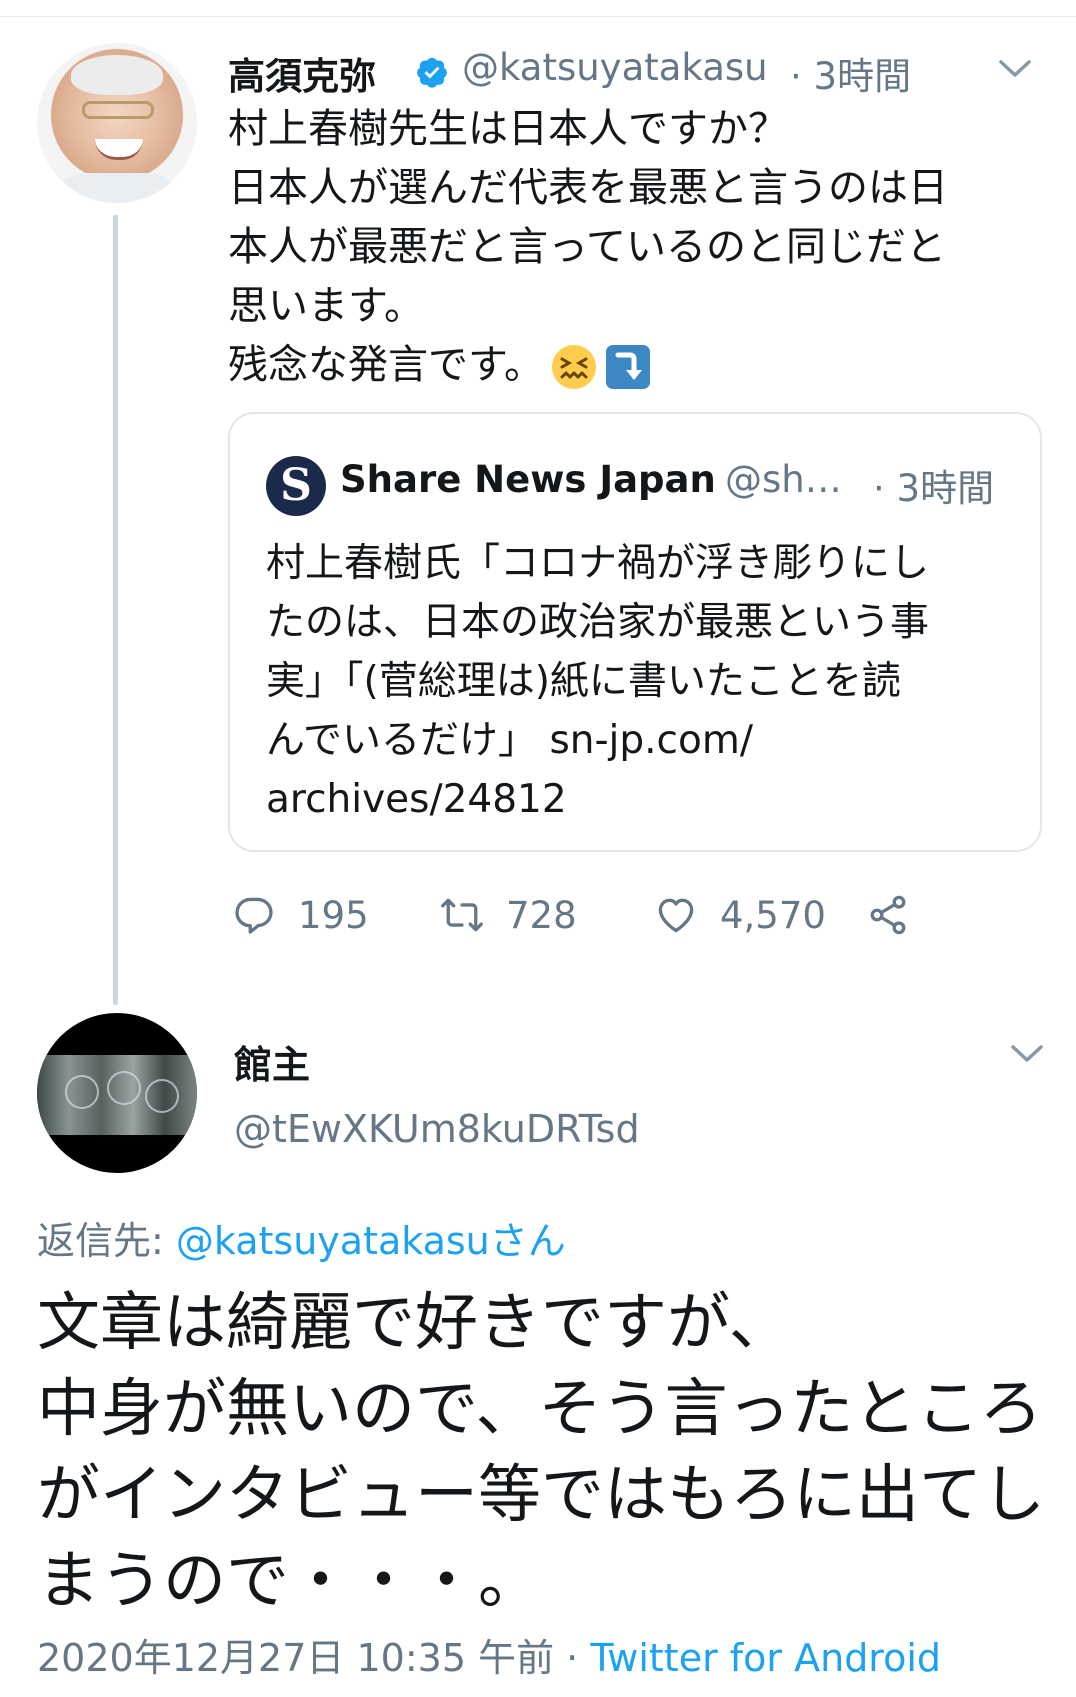  I want to click on arrow-down-curved-icon, so click(628, 367).